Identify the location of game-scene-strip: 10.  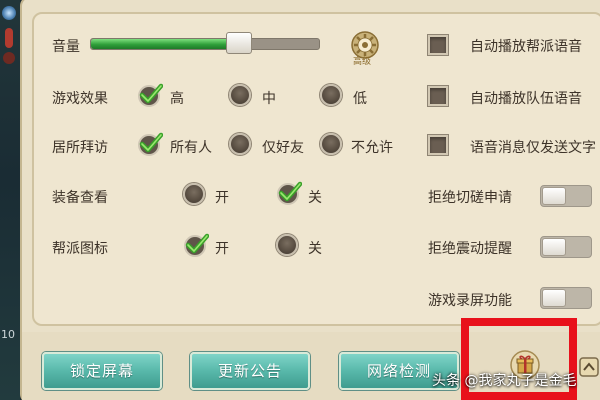
(10, 200).